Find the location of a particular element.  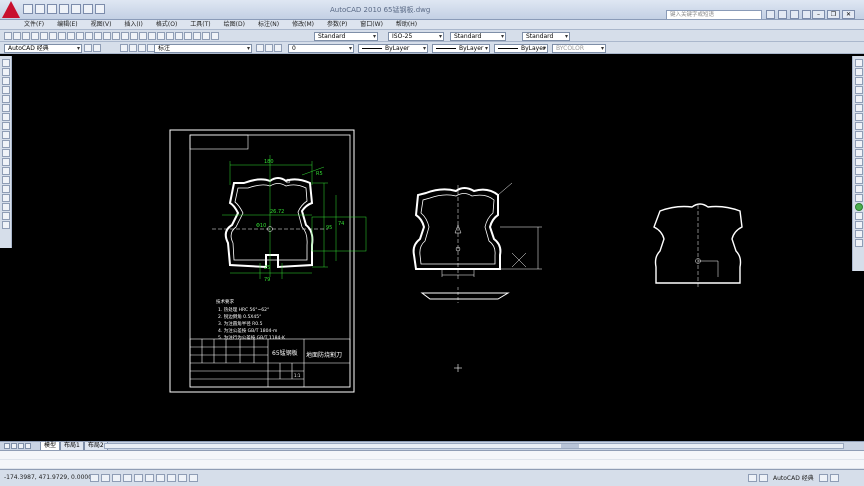

model-space-icon is located at coordinates (752, 477).